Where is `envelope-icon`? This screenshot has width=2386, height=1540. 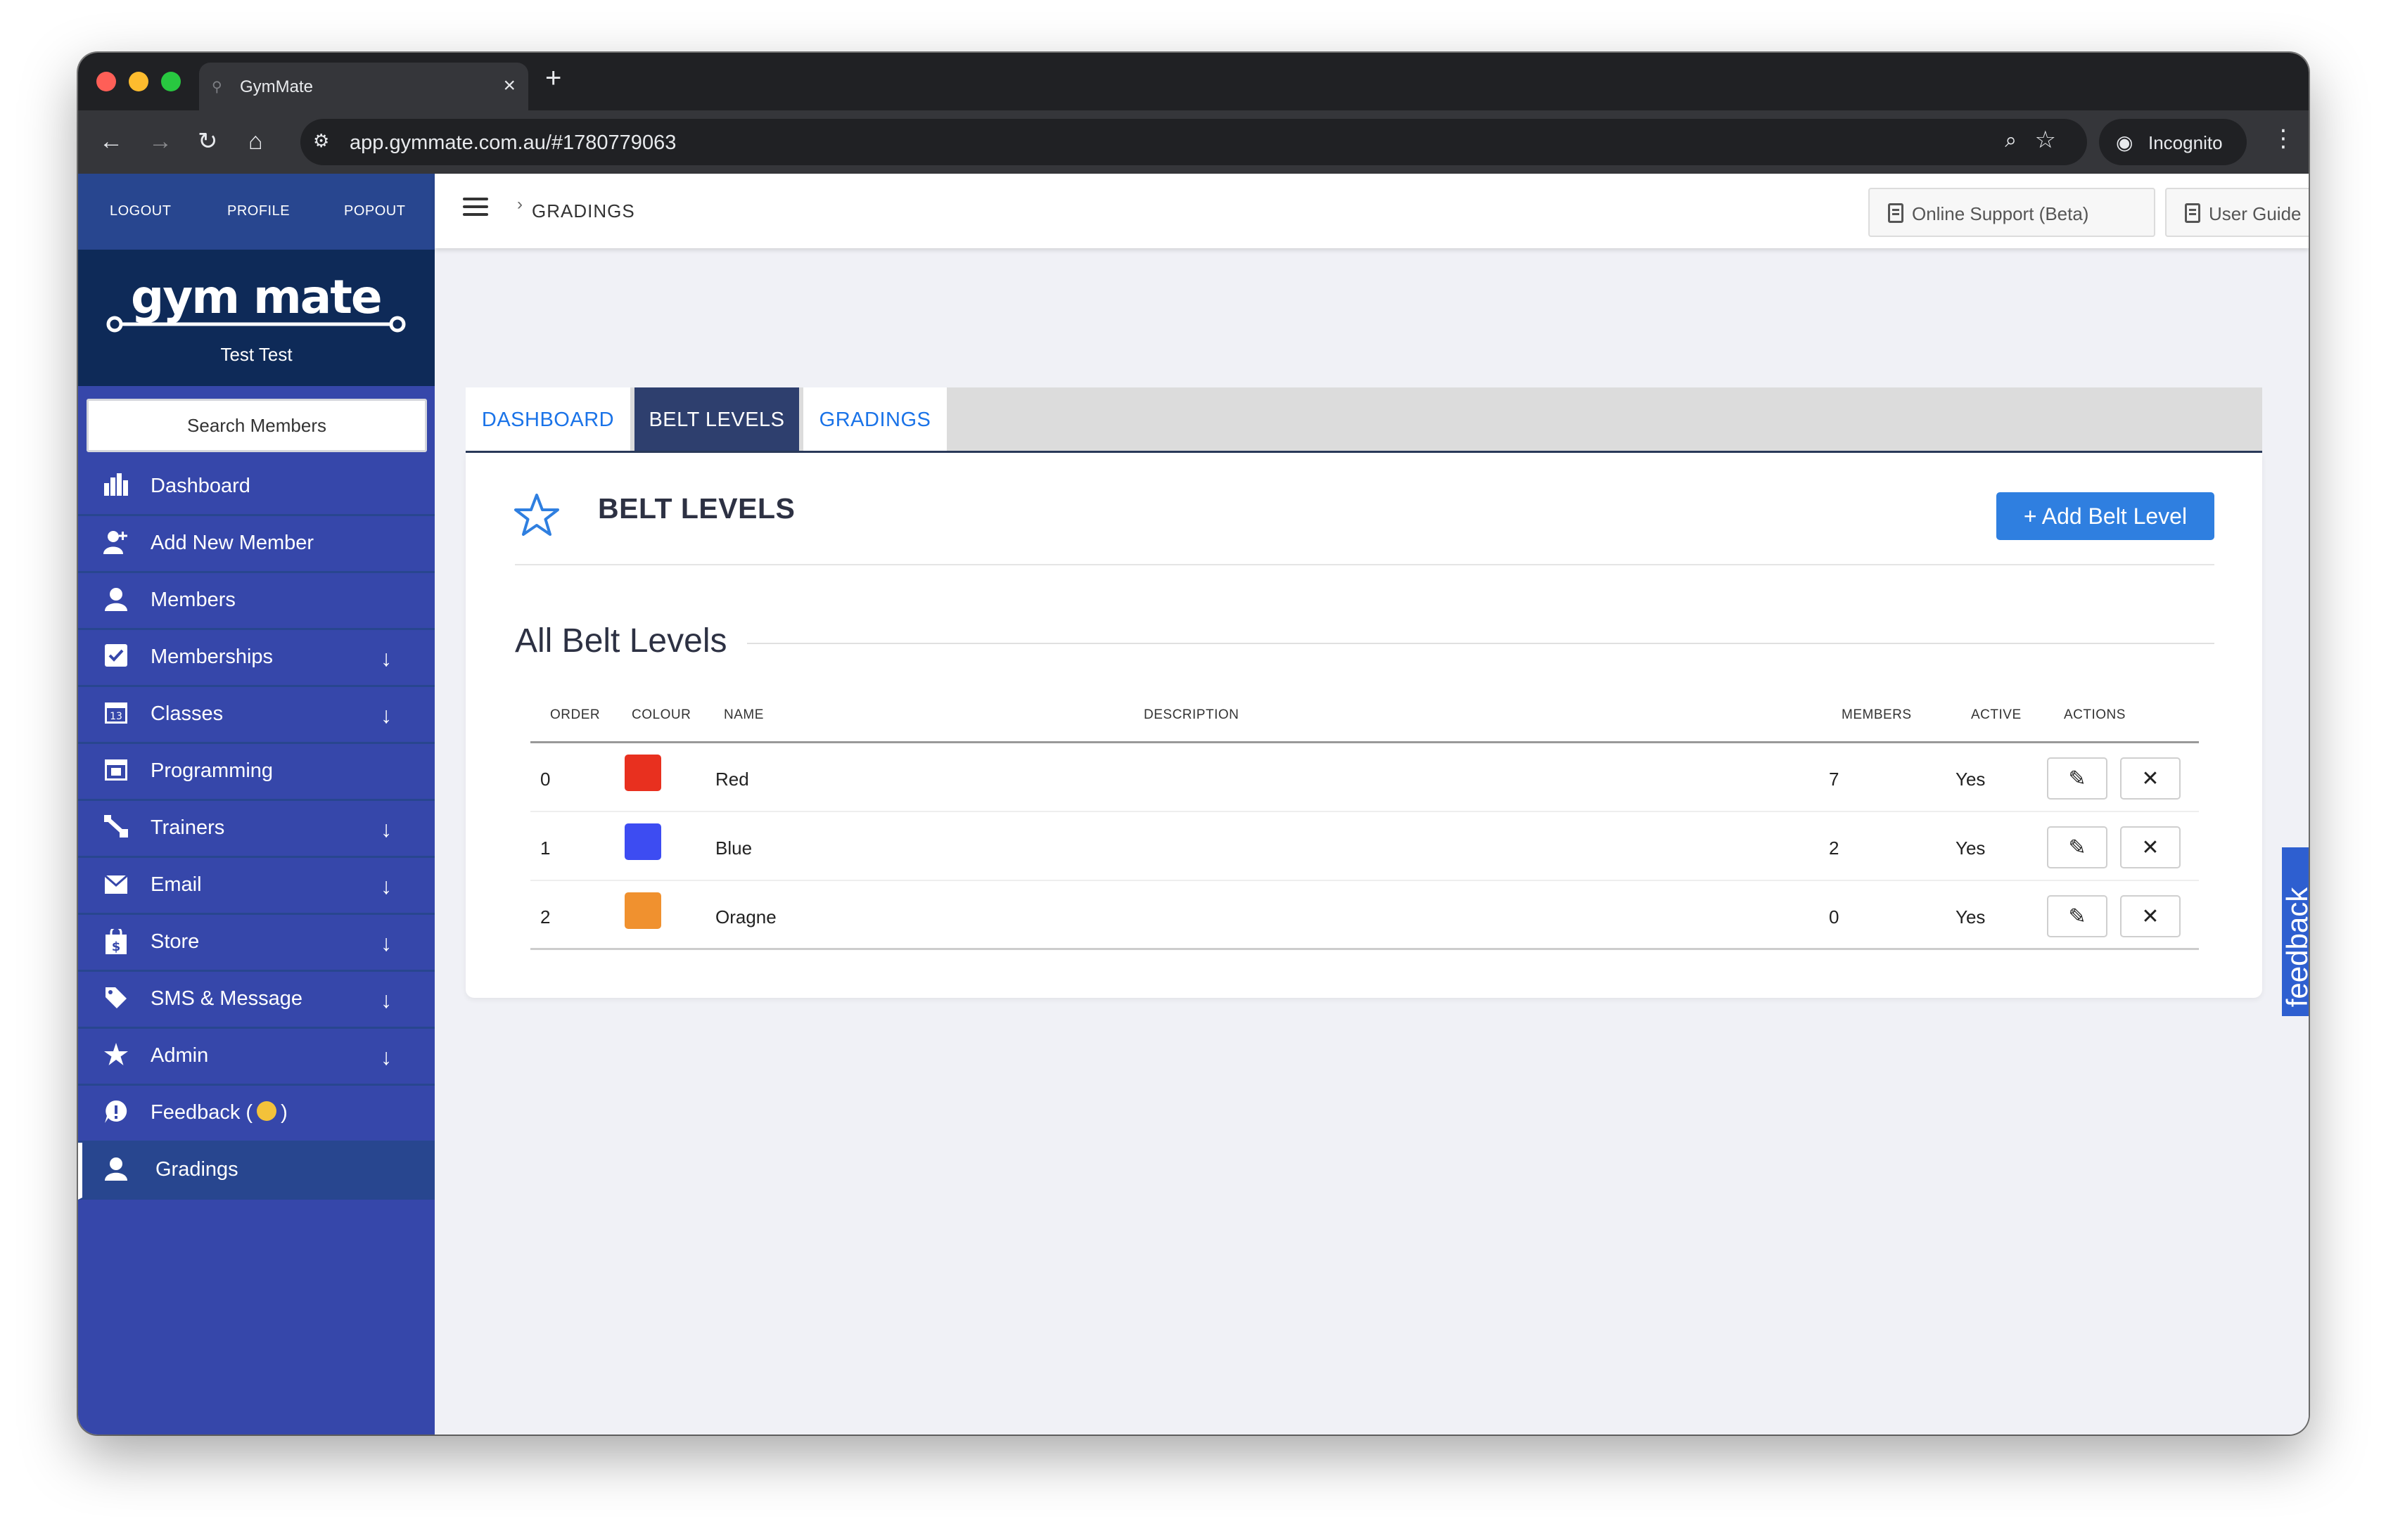
envelope-icon is located at coordinates (116, 886).